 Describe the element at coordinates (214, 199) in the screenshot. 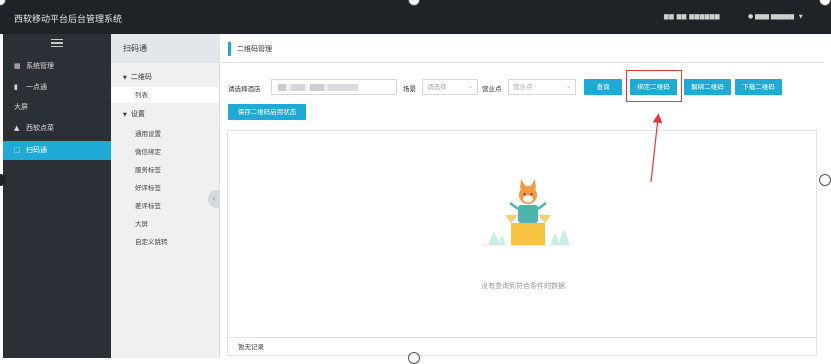

I see `collapse-sidebar-handle: ‹` at that location.